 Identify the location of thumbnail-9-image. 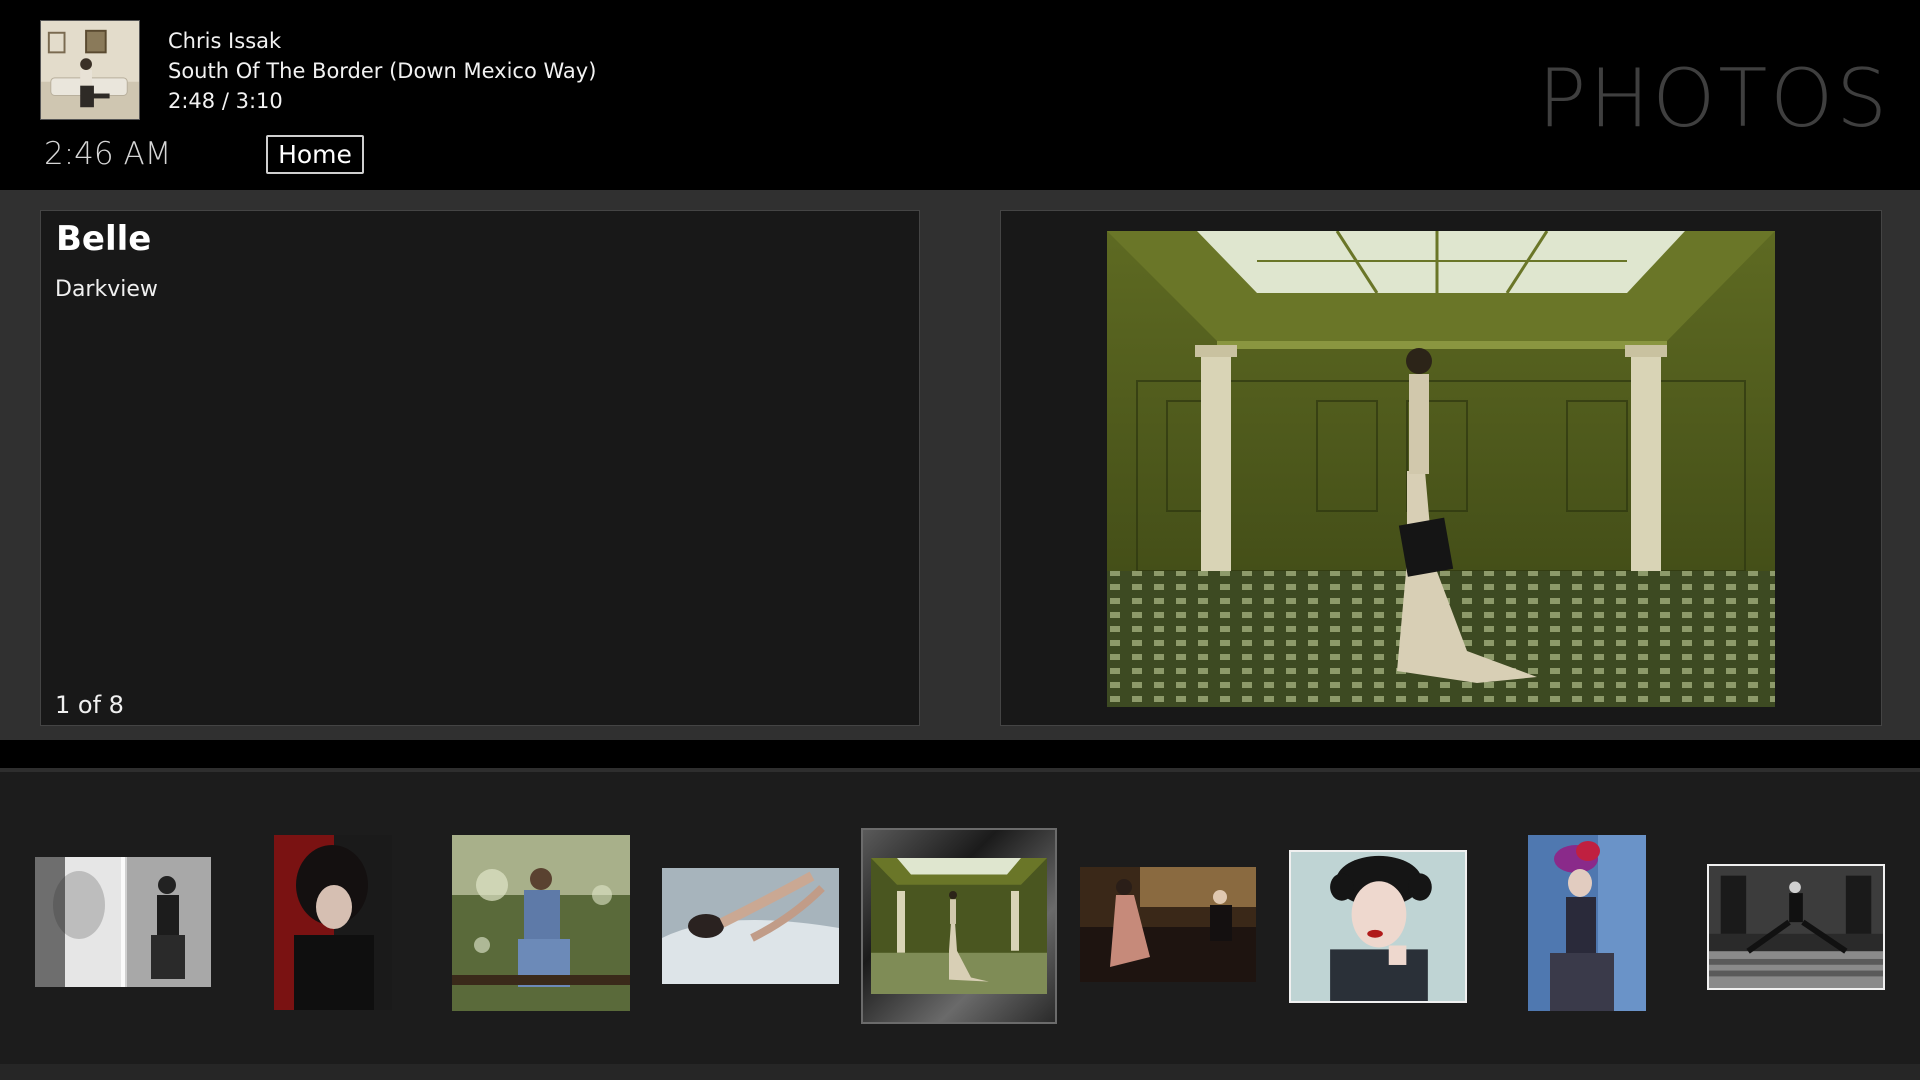
(1796, 927).